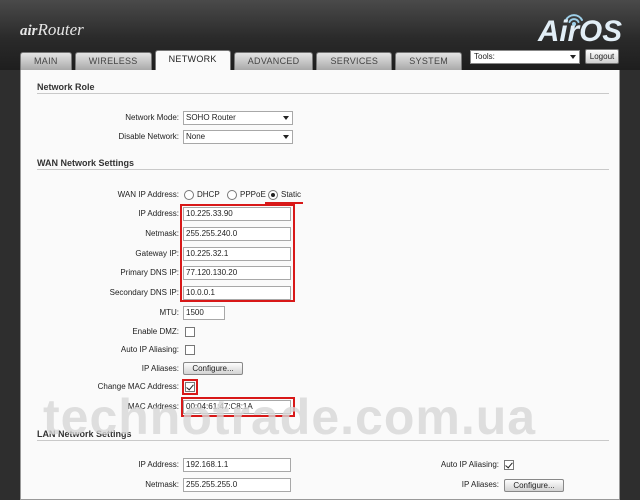 The height and width of the screenshot is (500, 640). I want to click on radio-pppoe-label: PPPoE, so click(253, 194).